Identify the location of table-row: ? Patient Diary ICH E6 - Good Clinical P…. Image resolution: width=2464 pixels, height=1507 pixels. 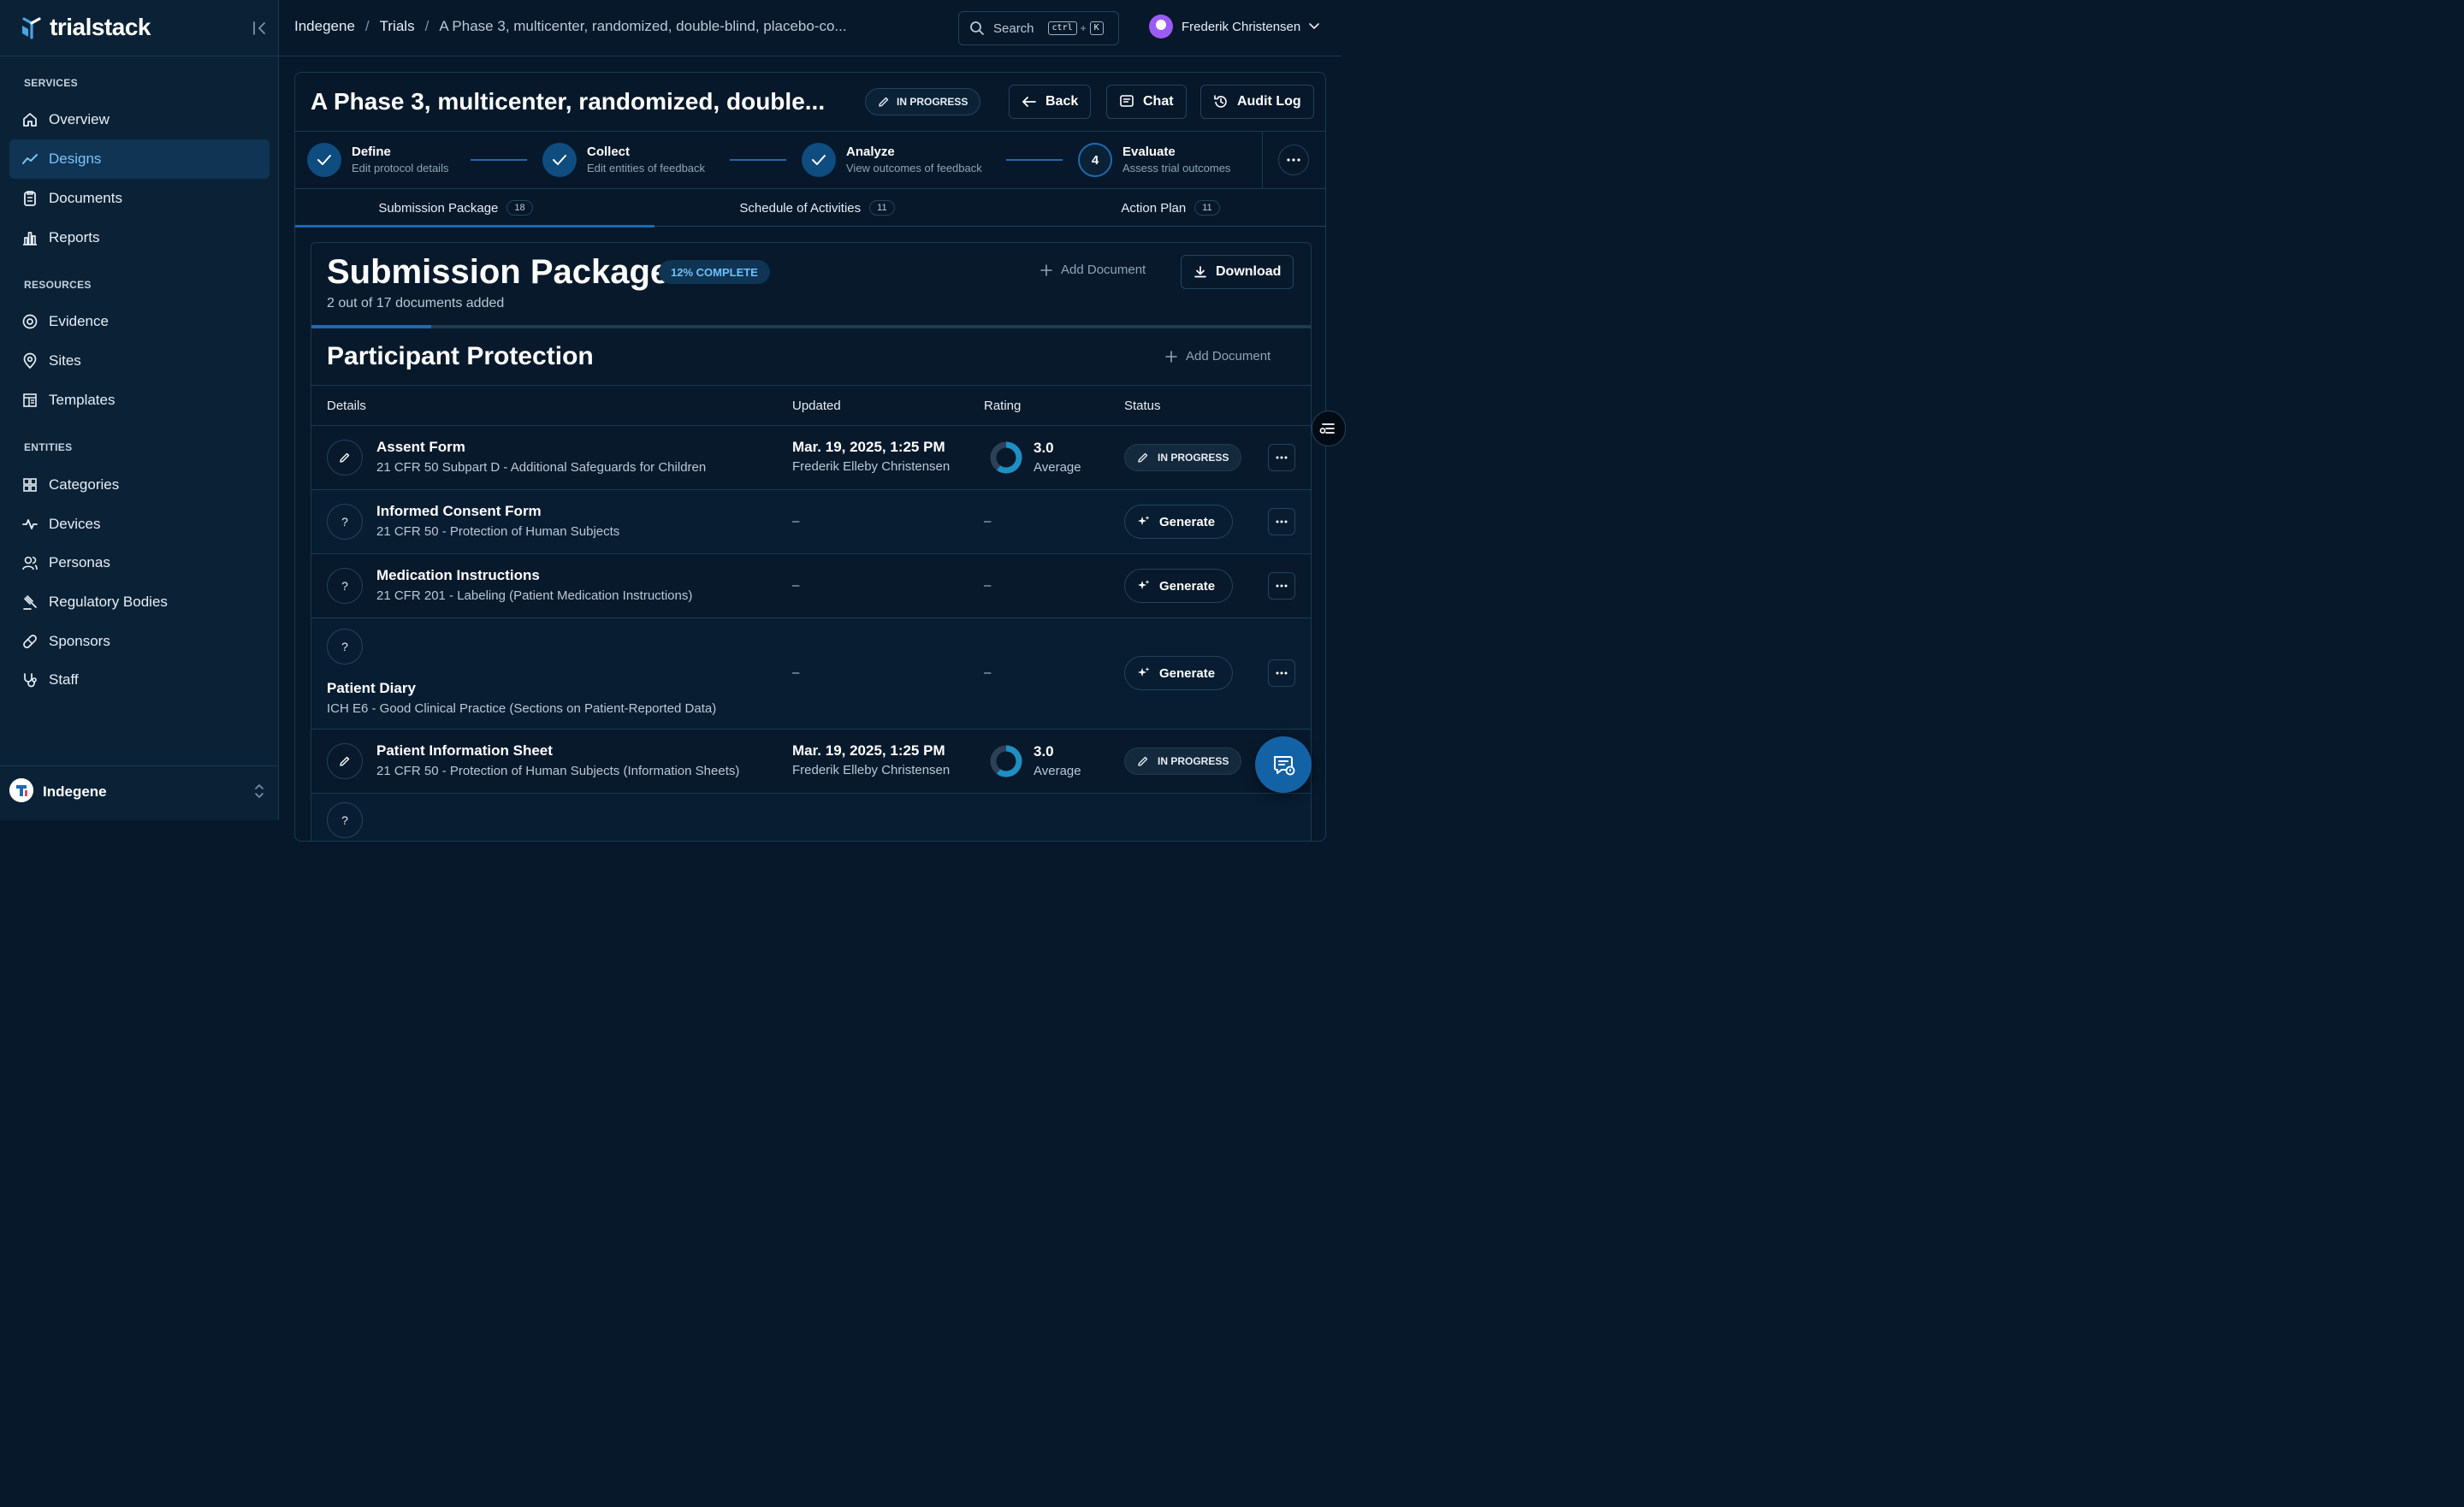
(811, 674).